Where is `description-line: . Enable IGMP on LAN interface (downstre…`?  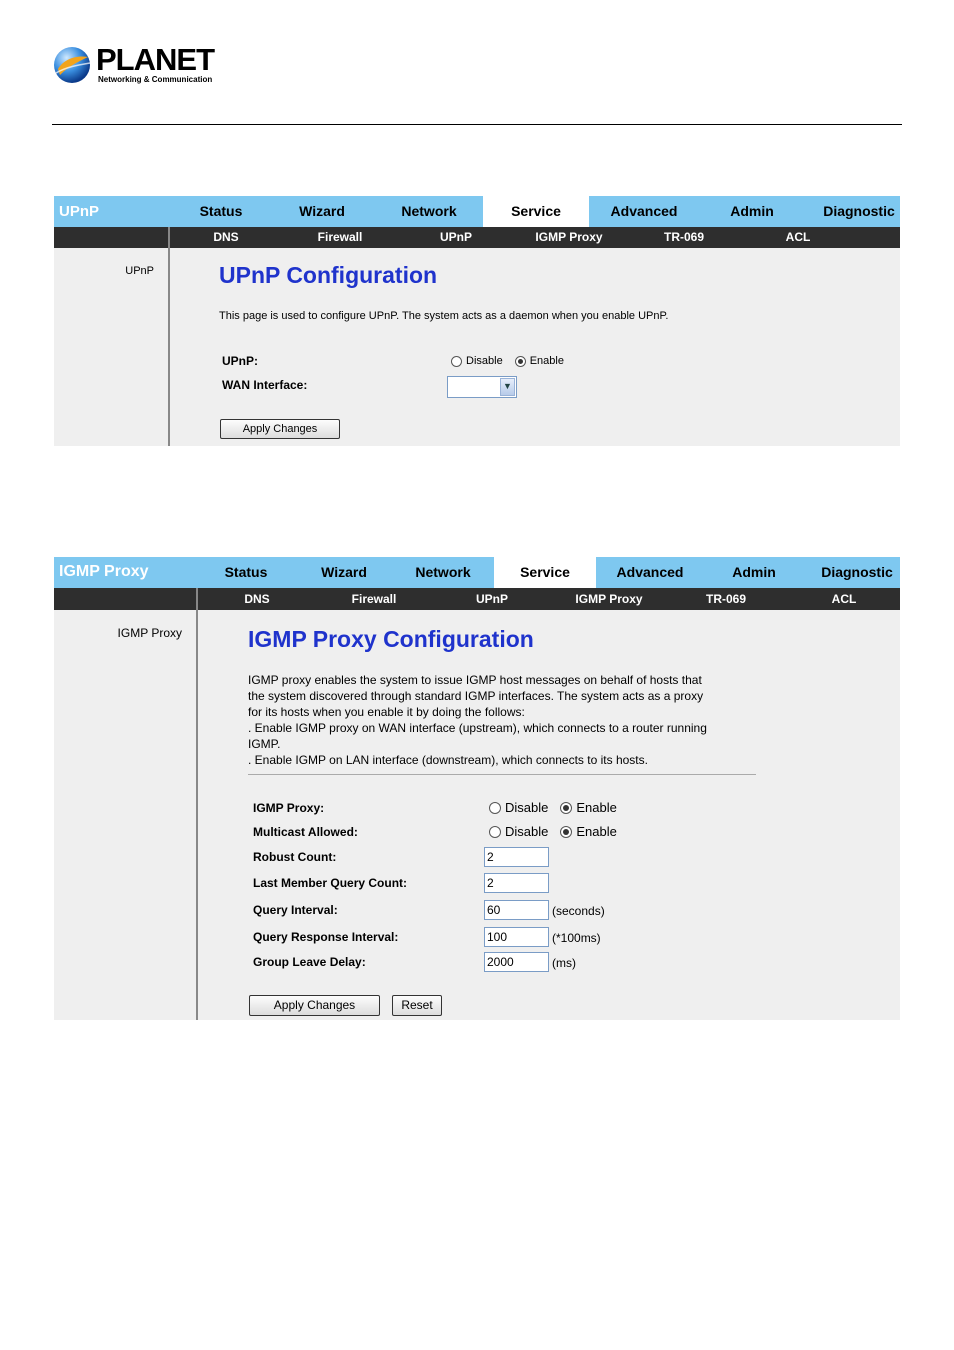
description-line: . Enable IGMP on LAN interface (downstre… is located at coordinates (448, 760).